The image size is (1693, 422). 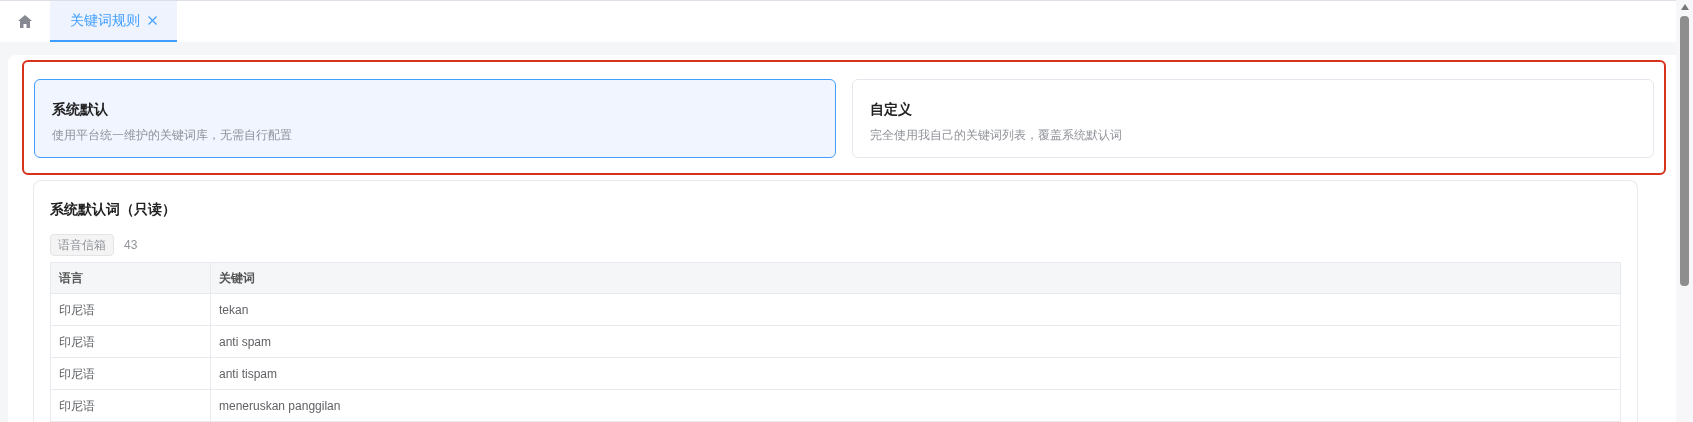 I want to click on option-title: 系统默认, so click(x=80, y=109).